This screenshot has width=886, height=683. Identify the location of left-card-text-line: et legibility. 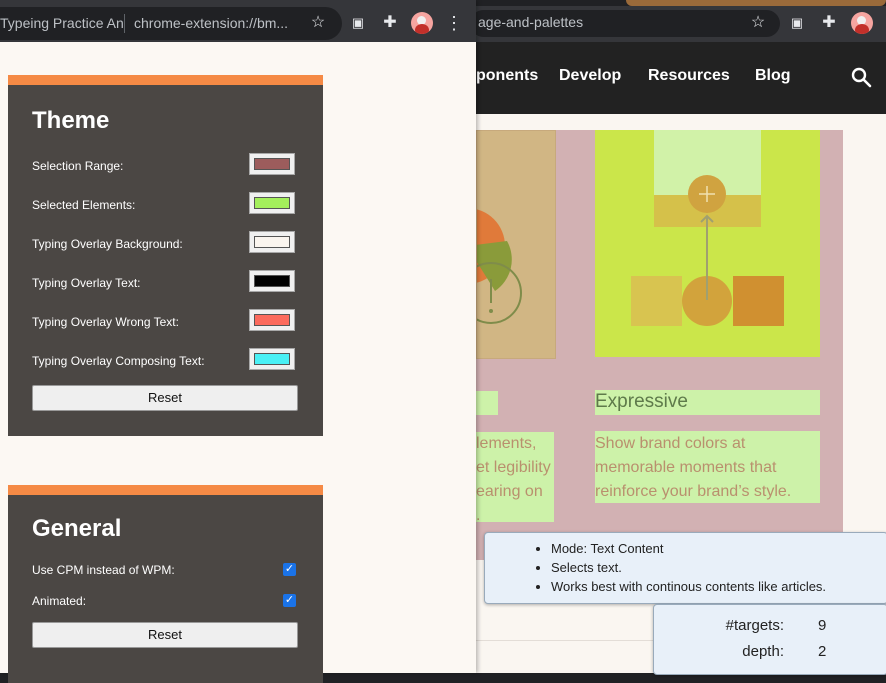
(513, 467).